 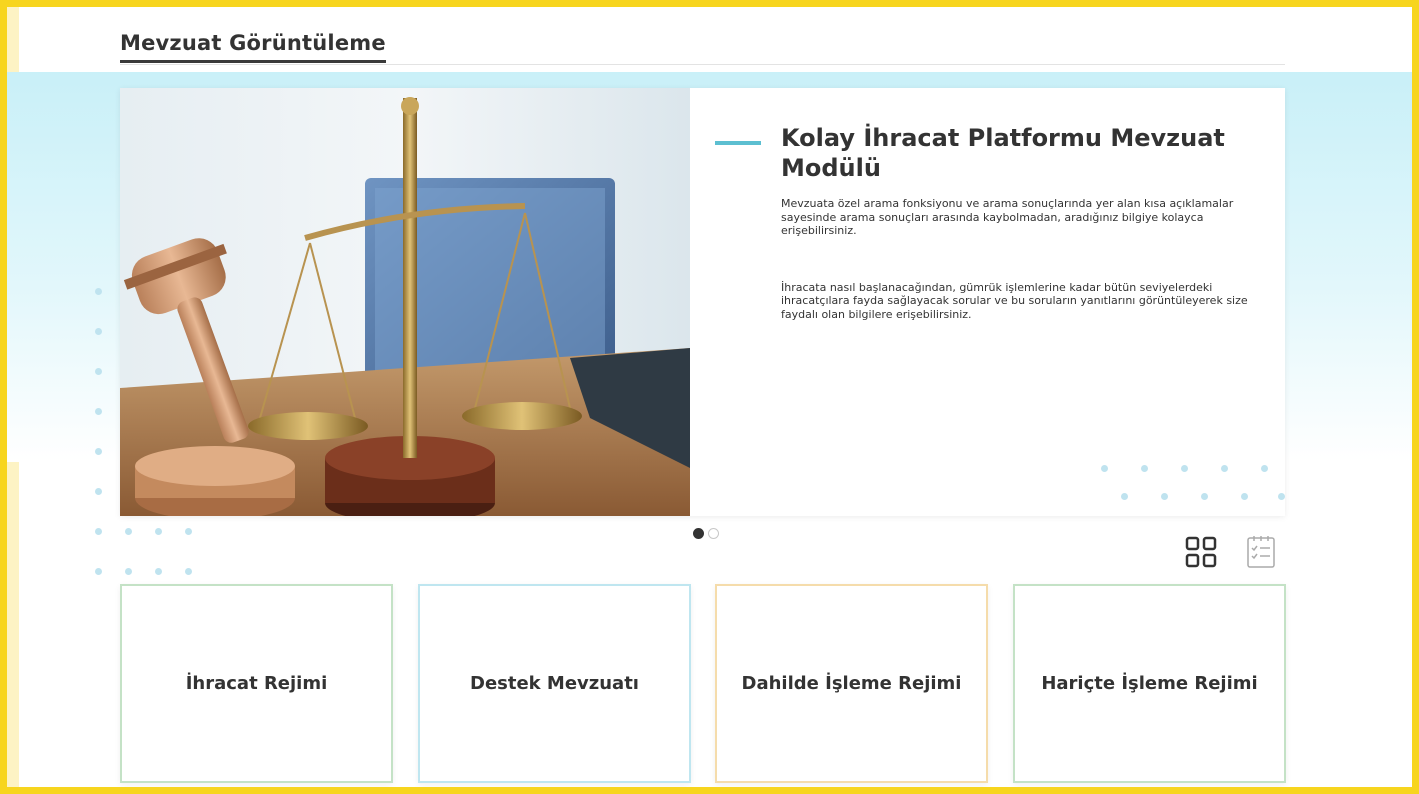 What do you see at coordinates (253, 47) in the screenshot?
I see `page-title: Mevzuat Görüntüleme` at bounding box center [253, 47].